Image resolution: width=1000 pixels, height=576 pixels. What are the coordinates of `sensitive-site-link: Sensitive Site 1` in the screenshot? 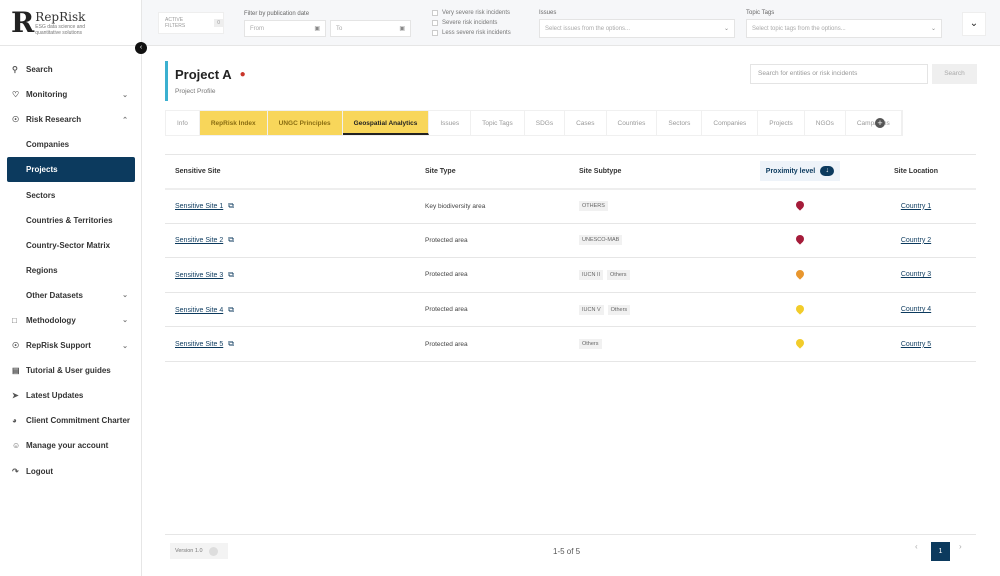 It's located at (199, 206).